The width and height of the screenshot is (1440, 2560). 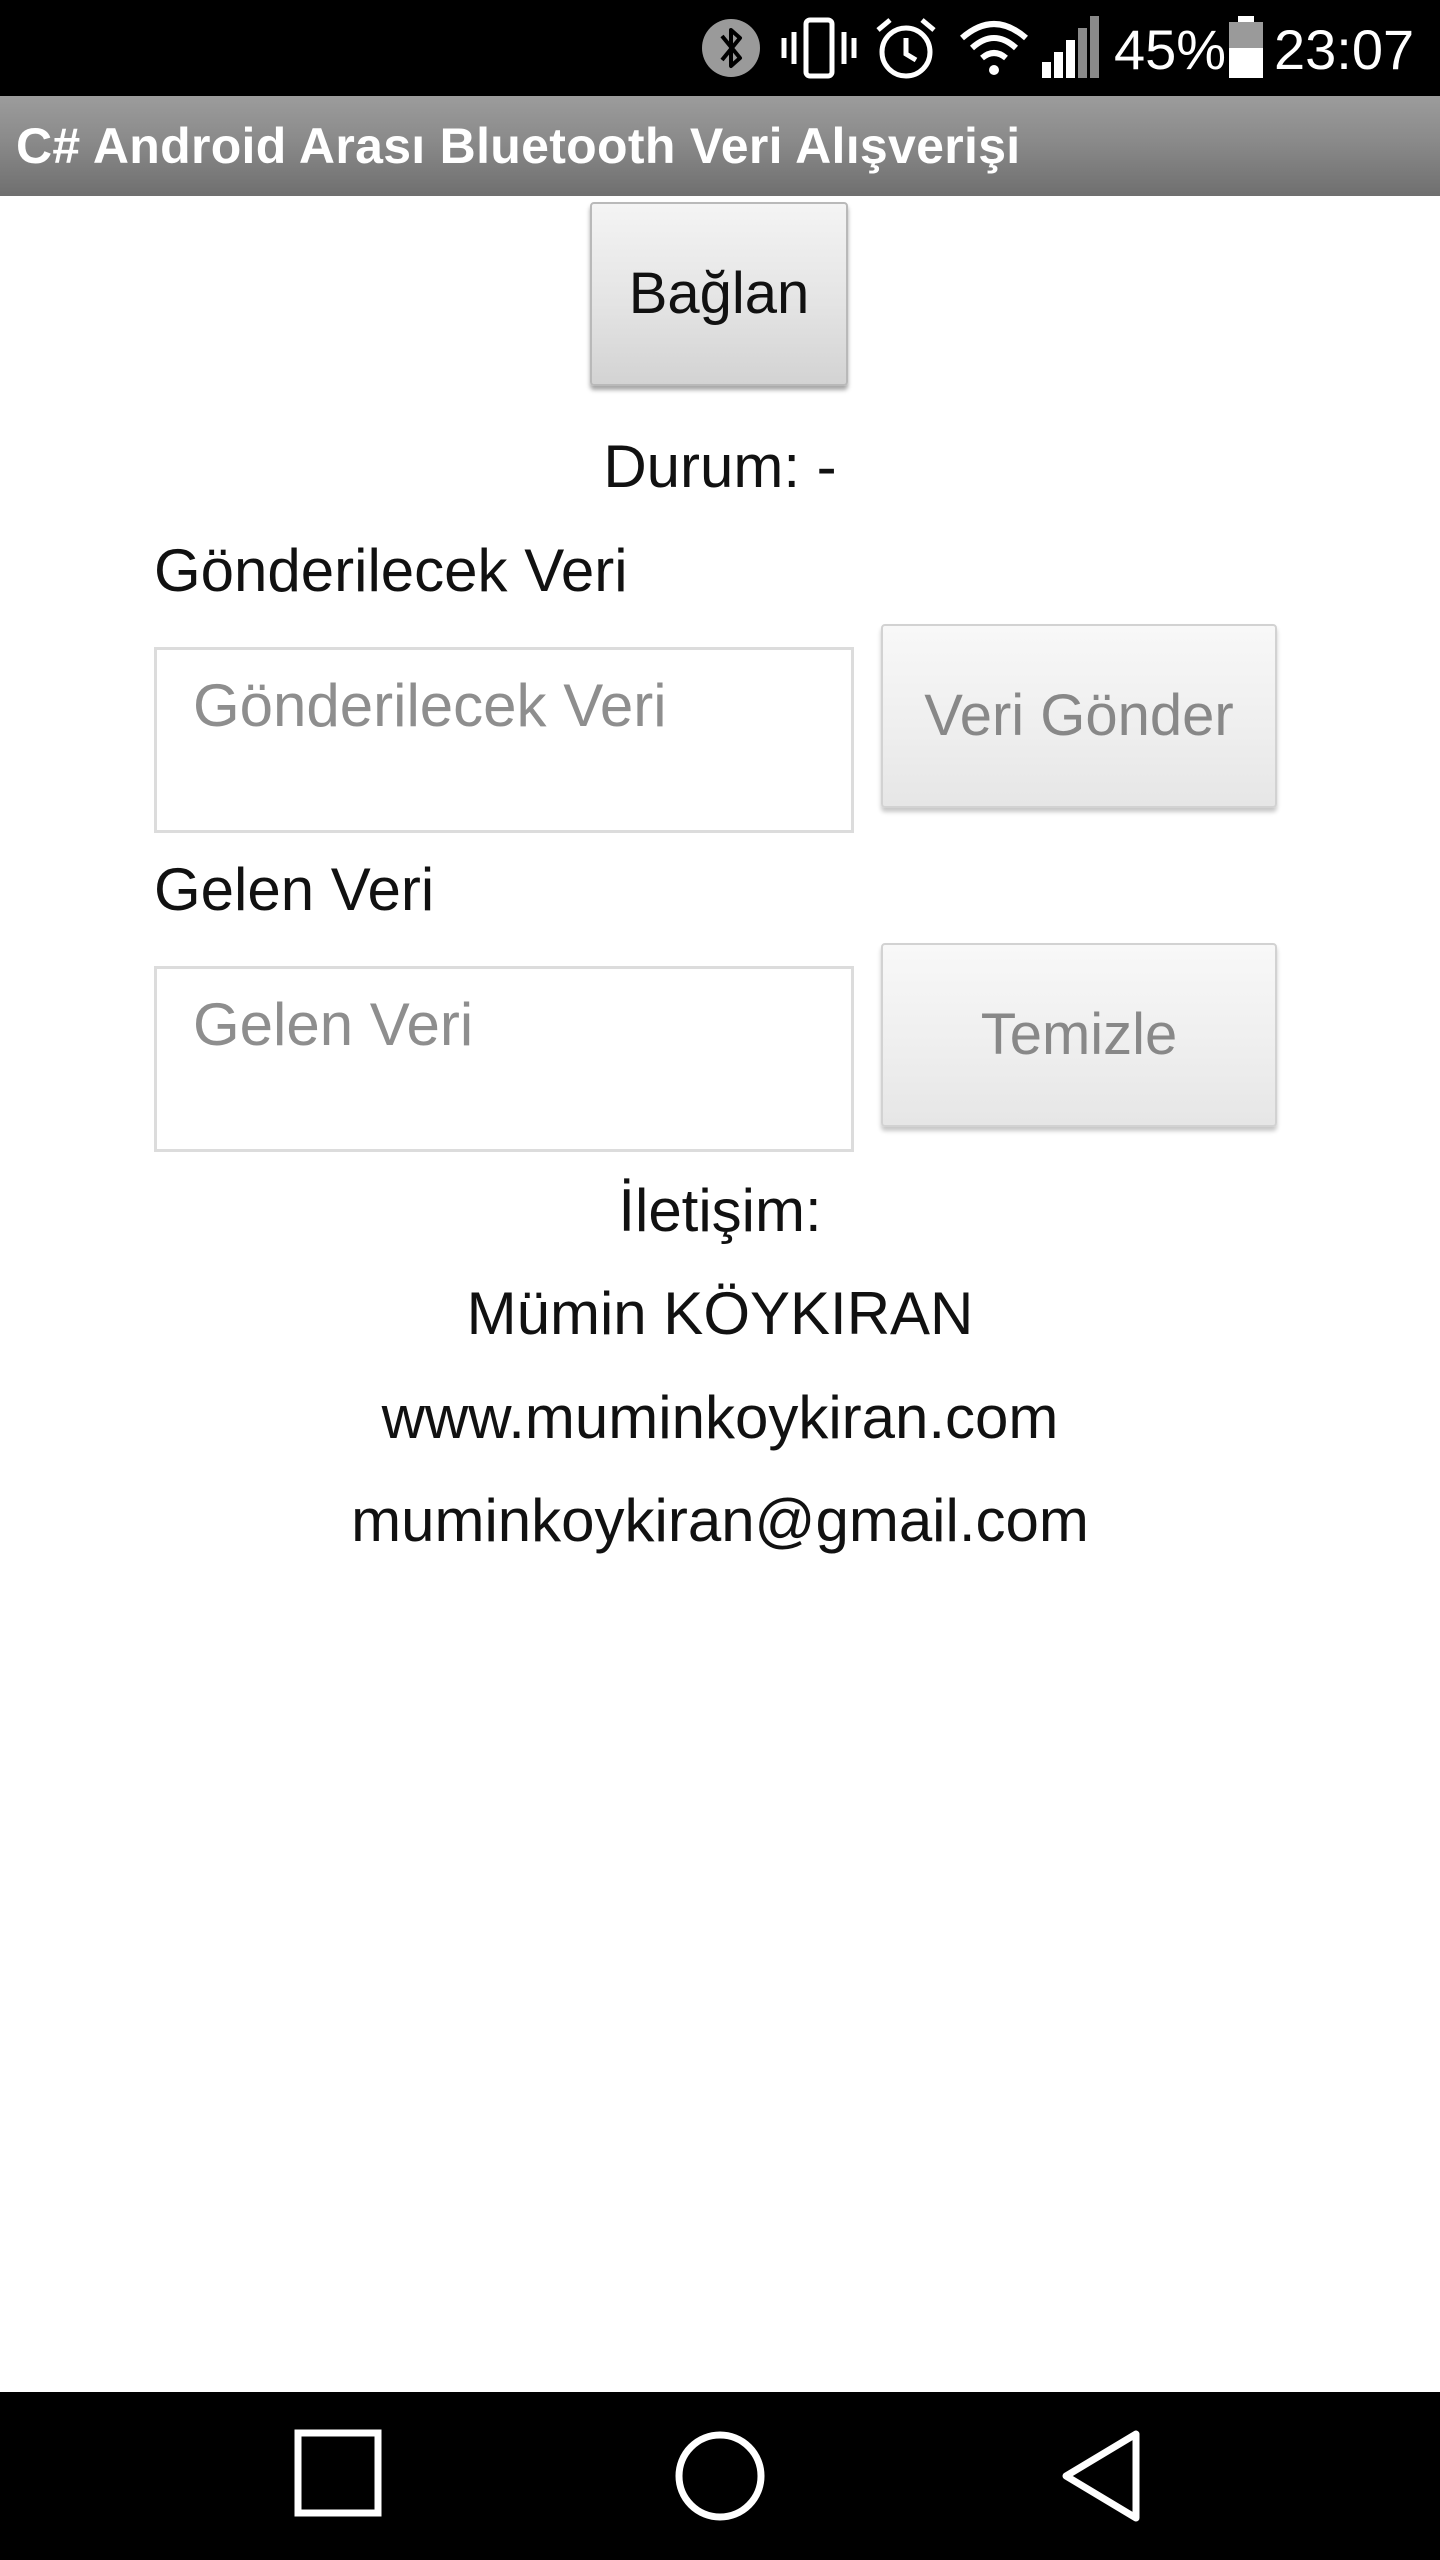 I want to click on clear-button: Temizle, so click(x=1079, y=1035).